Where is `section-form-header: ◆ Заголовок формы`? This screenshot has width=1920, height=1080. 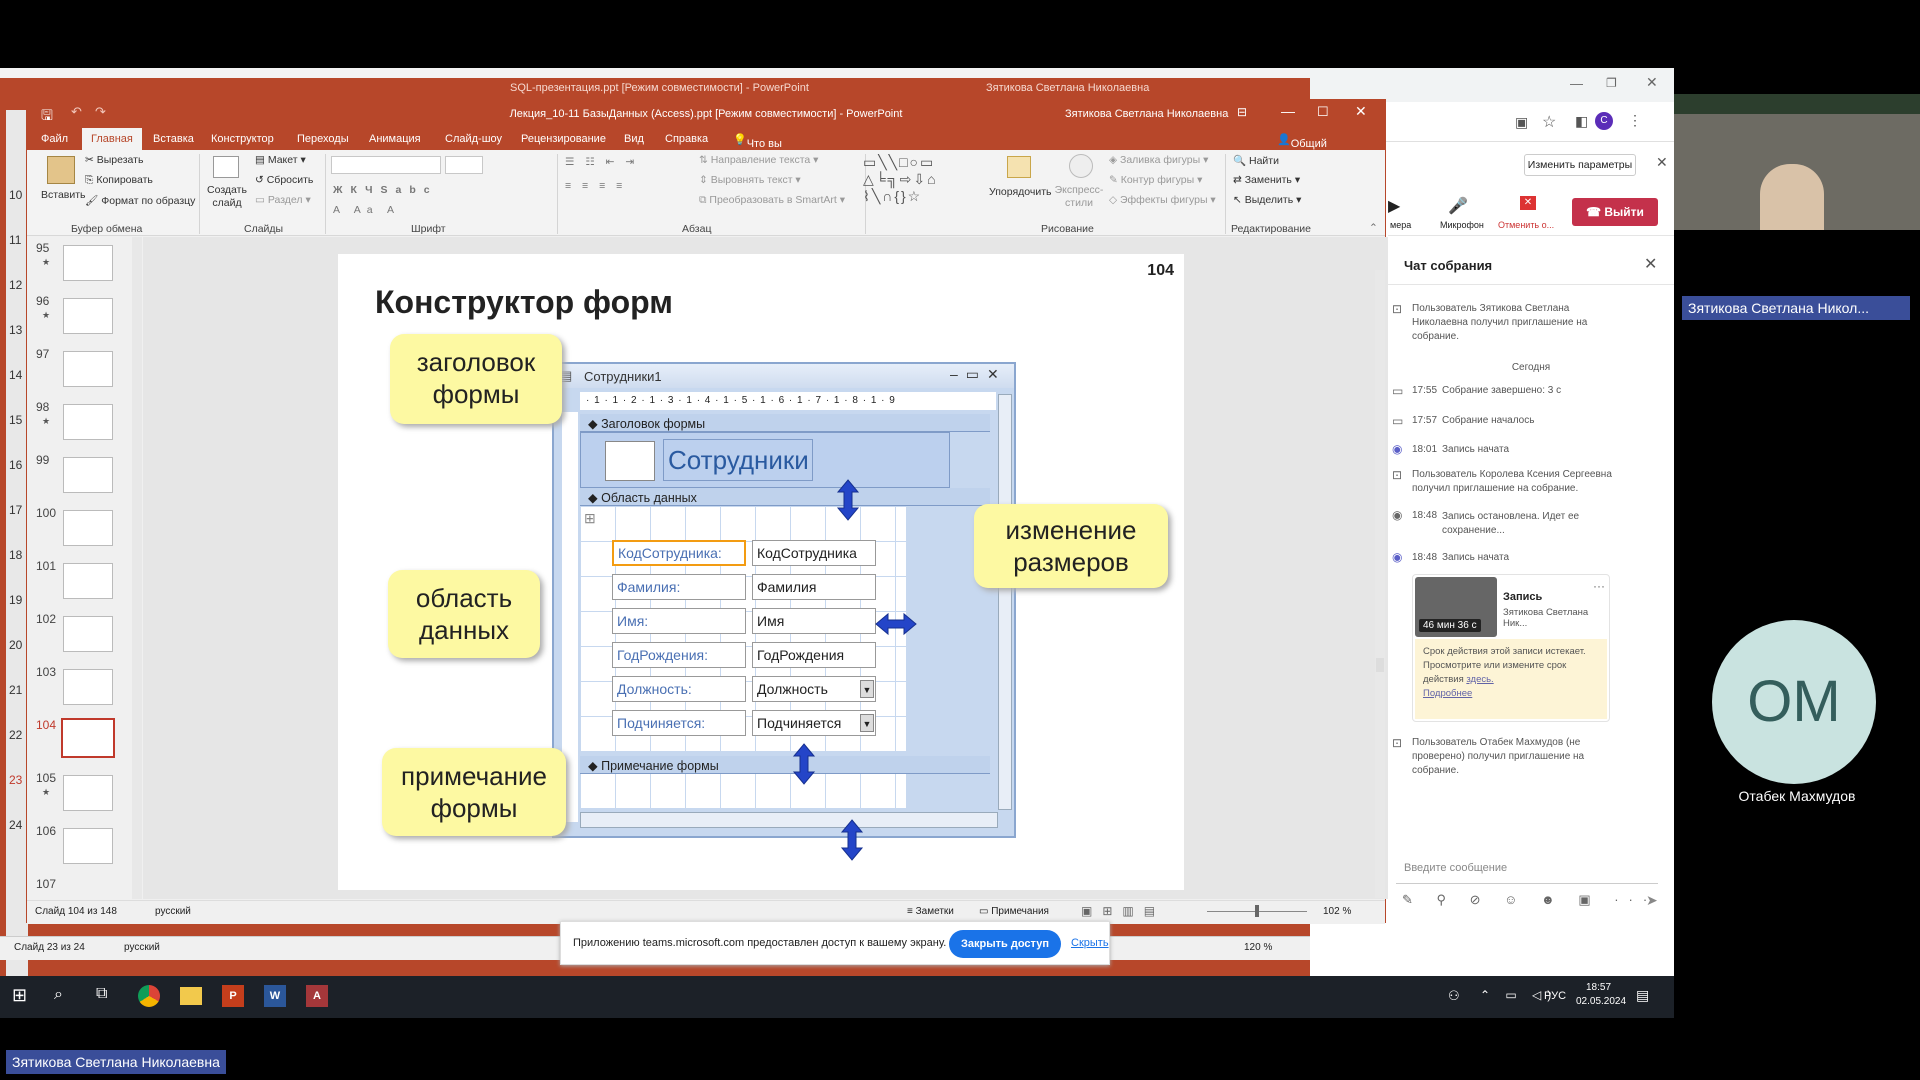 section-form-header: ◆ Заголовок формы is located at coordinates (646, 423).